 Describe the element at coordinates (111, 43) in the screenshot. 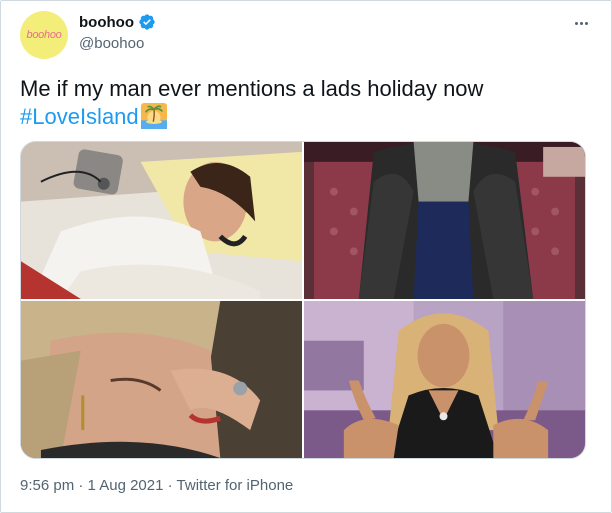

I see `author-handle: @boohoo` at that location.